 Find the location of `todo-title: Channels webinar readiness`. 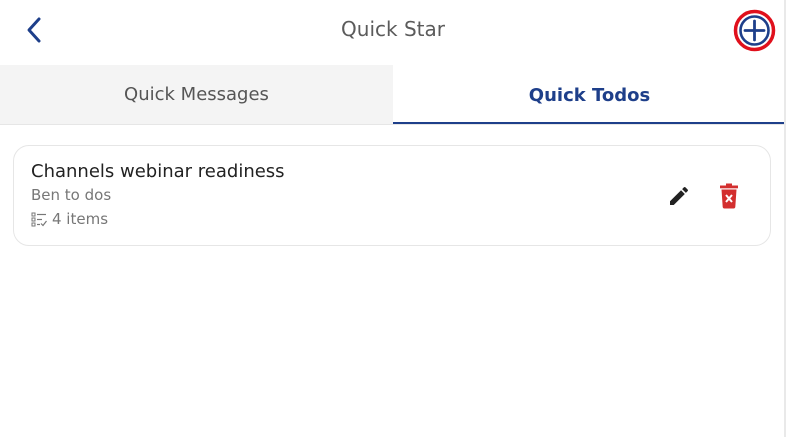

todo-title: Channels webinar readiness is located at coordinates (158, 171).